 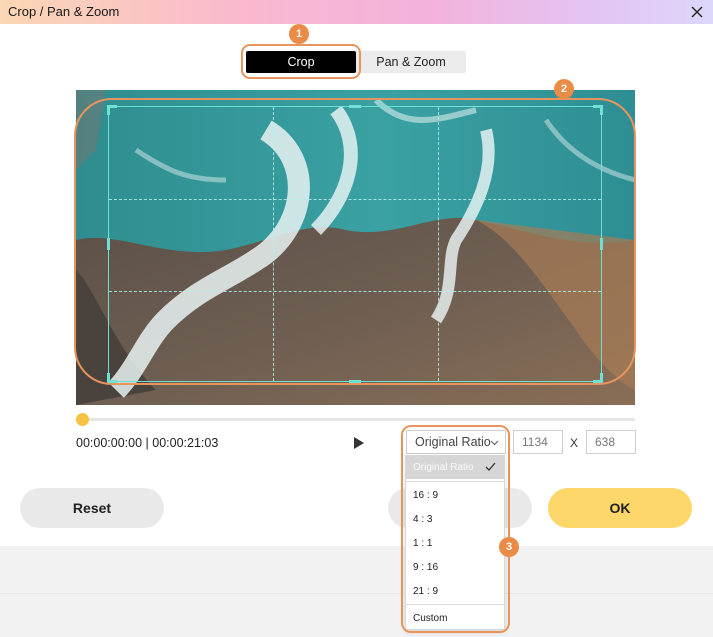 I want to click on mode-tabs: Crop Pan & Zoom, so click(x=356, y=62).